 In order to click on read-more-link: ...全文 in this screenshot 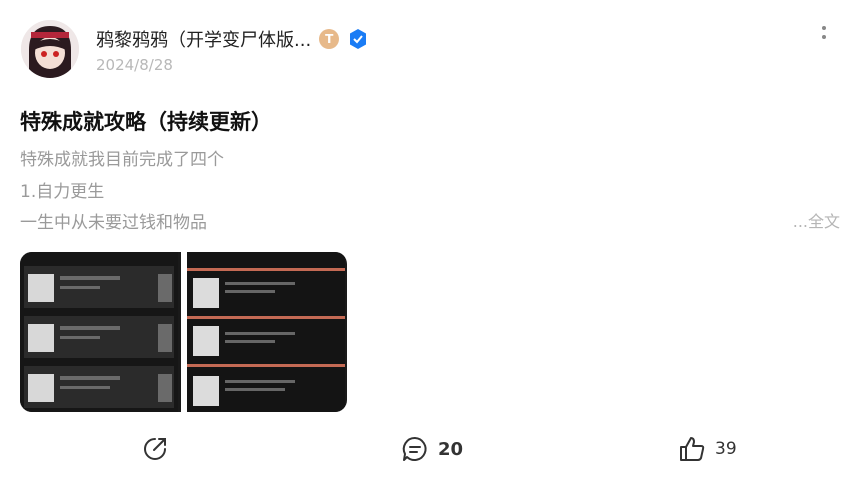, I will do `click(816, 220)`.